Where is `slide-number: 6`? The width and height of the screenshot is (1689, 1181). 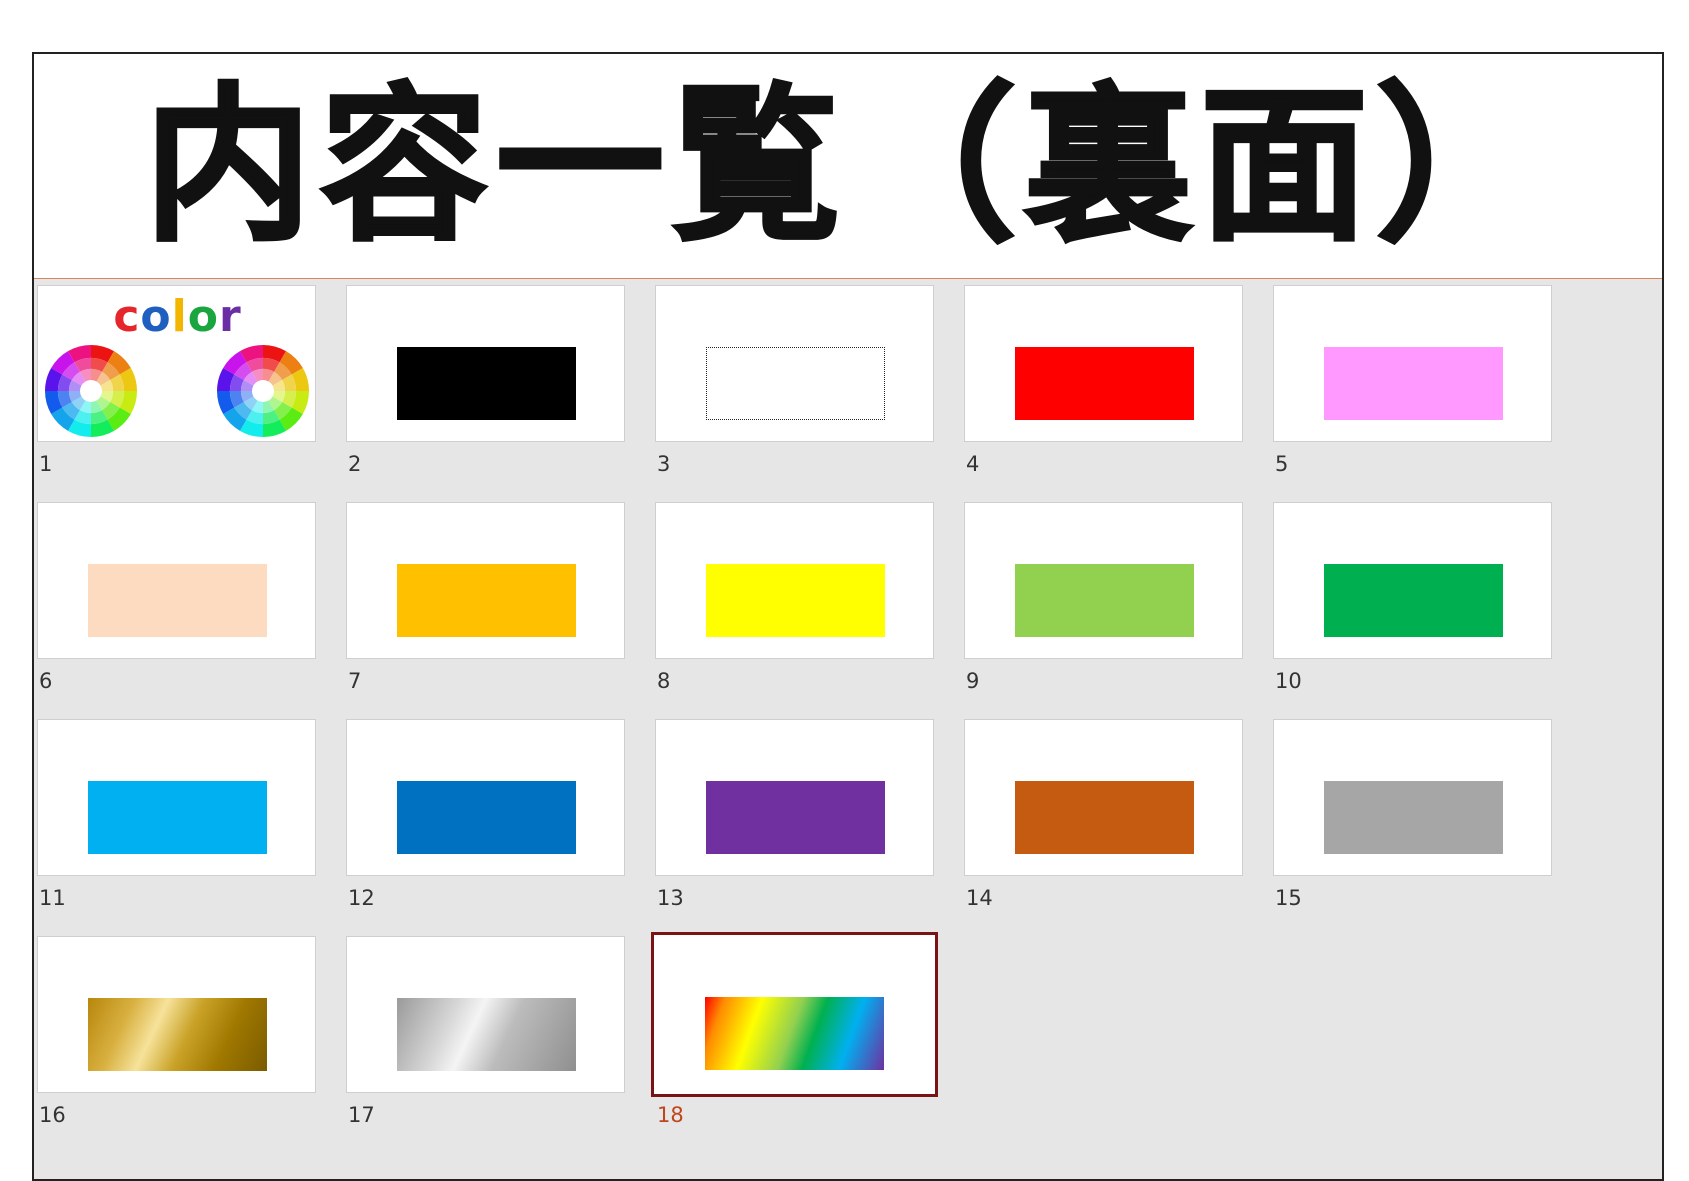
slide-number: 6 is located at coordinates (46, 681).